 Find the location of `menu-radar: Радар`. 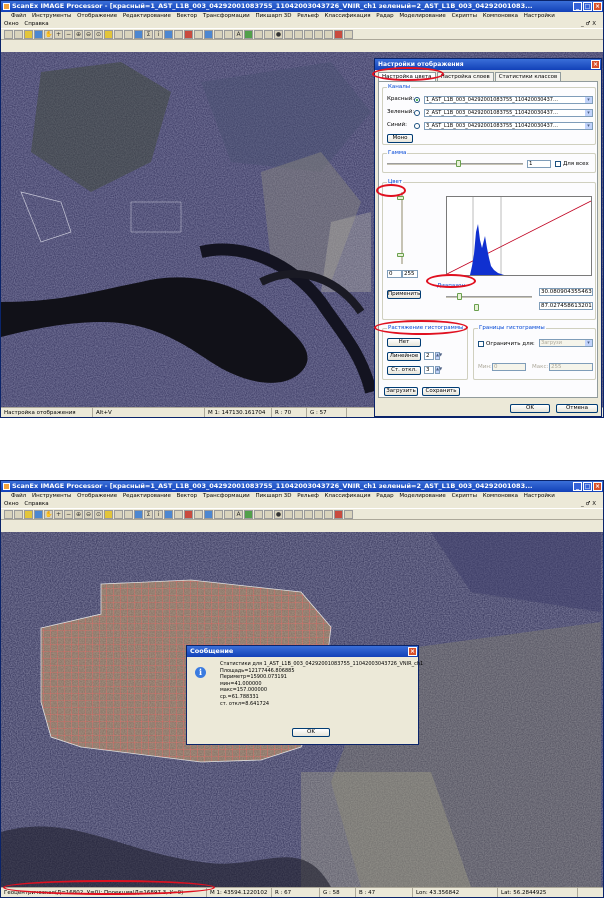

menu-radar: Радар is located at coordinates (384, 16).